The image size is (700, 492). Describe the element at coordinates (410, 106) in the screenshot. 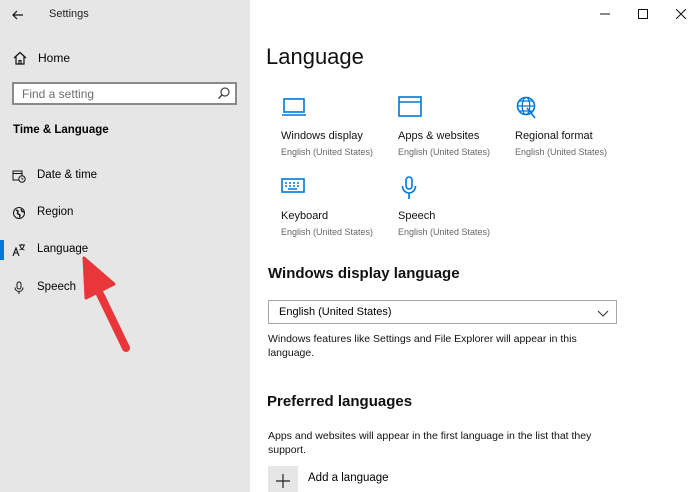

I see `browser-window-icon` at that location.